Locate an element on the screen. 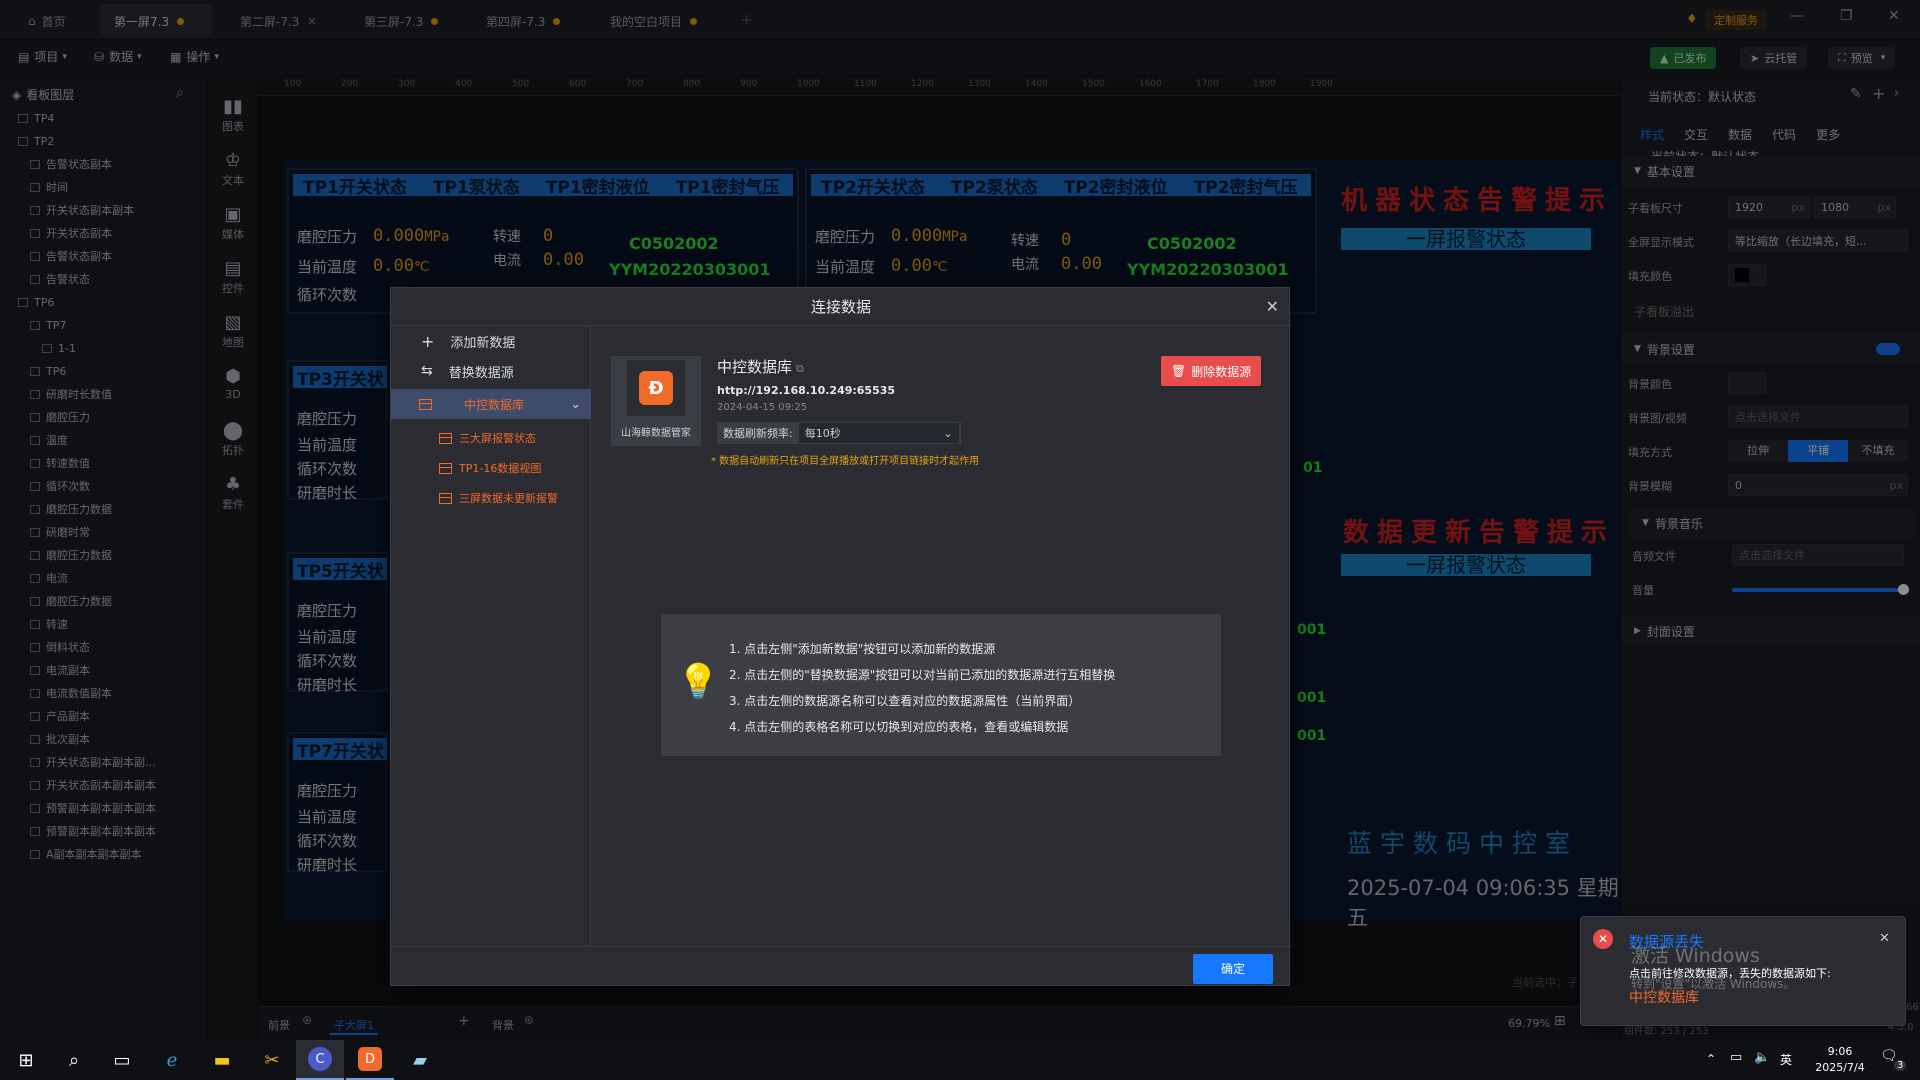 Image resolution: width=1920 pixels, height=1080 pixels. table-item: 三大屏报警状态 is located at coordinates (487, 438).